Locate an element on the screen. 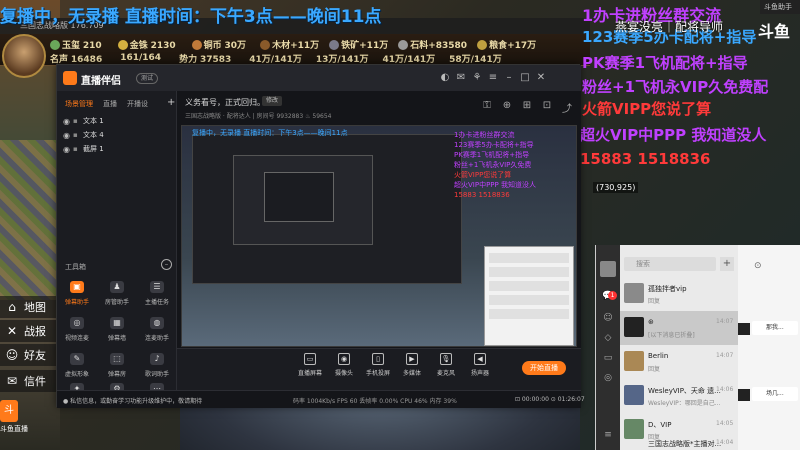 The height and width of the screenshot is (450, 800). tool-danmaku-assistant: ▣ 弹幕助手 is located at coordinates (77, 299).